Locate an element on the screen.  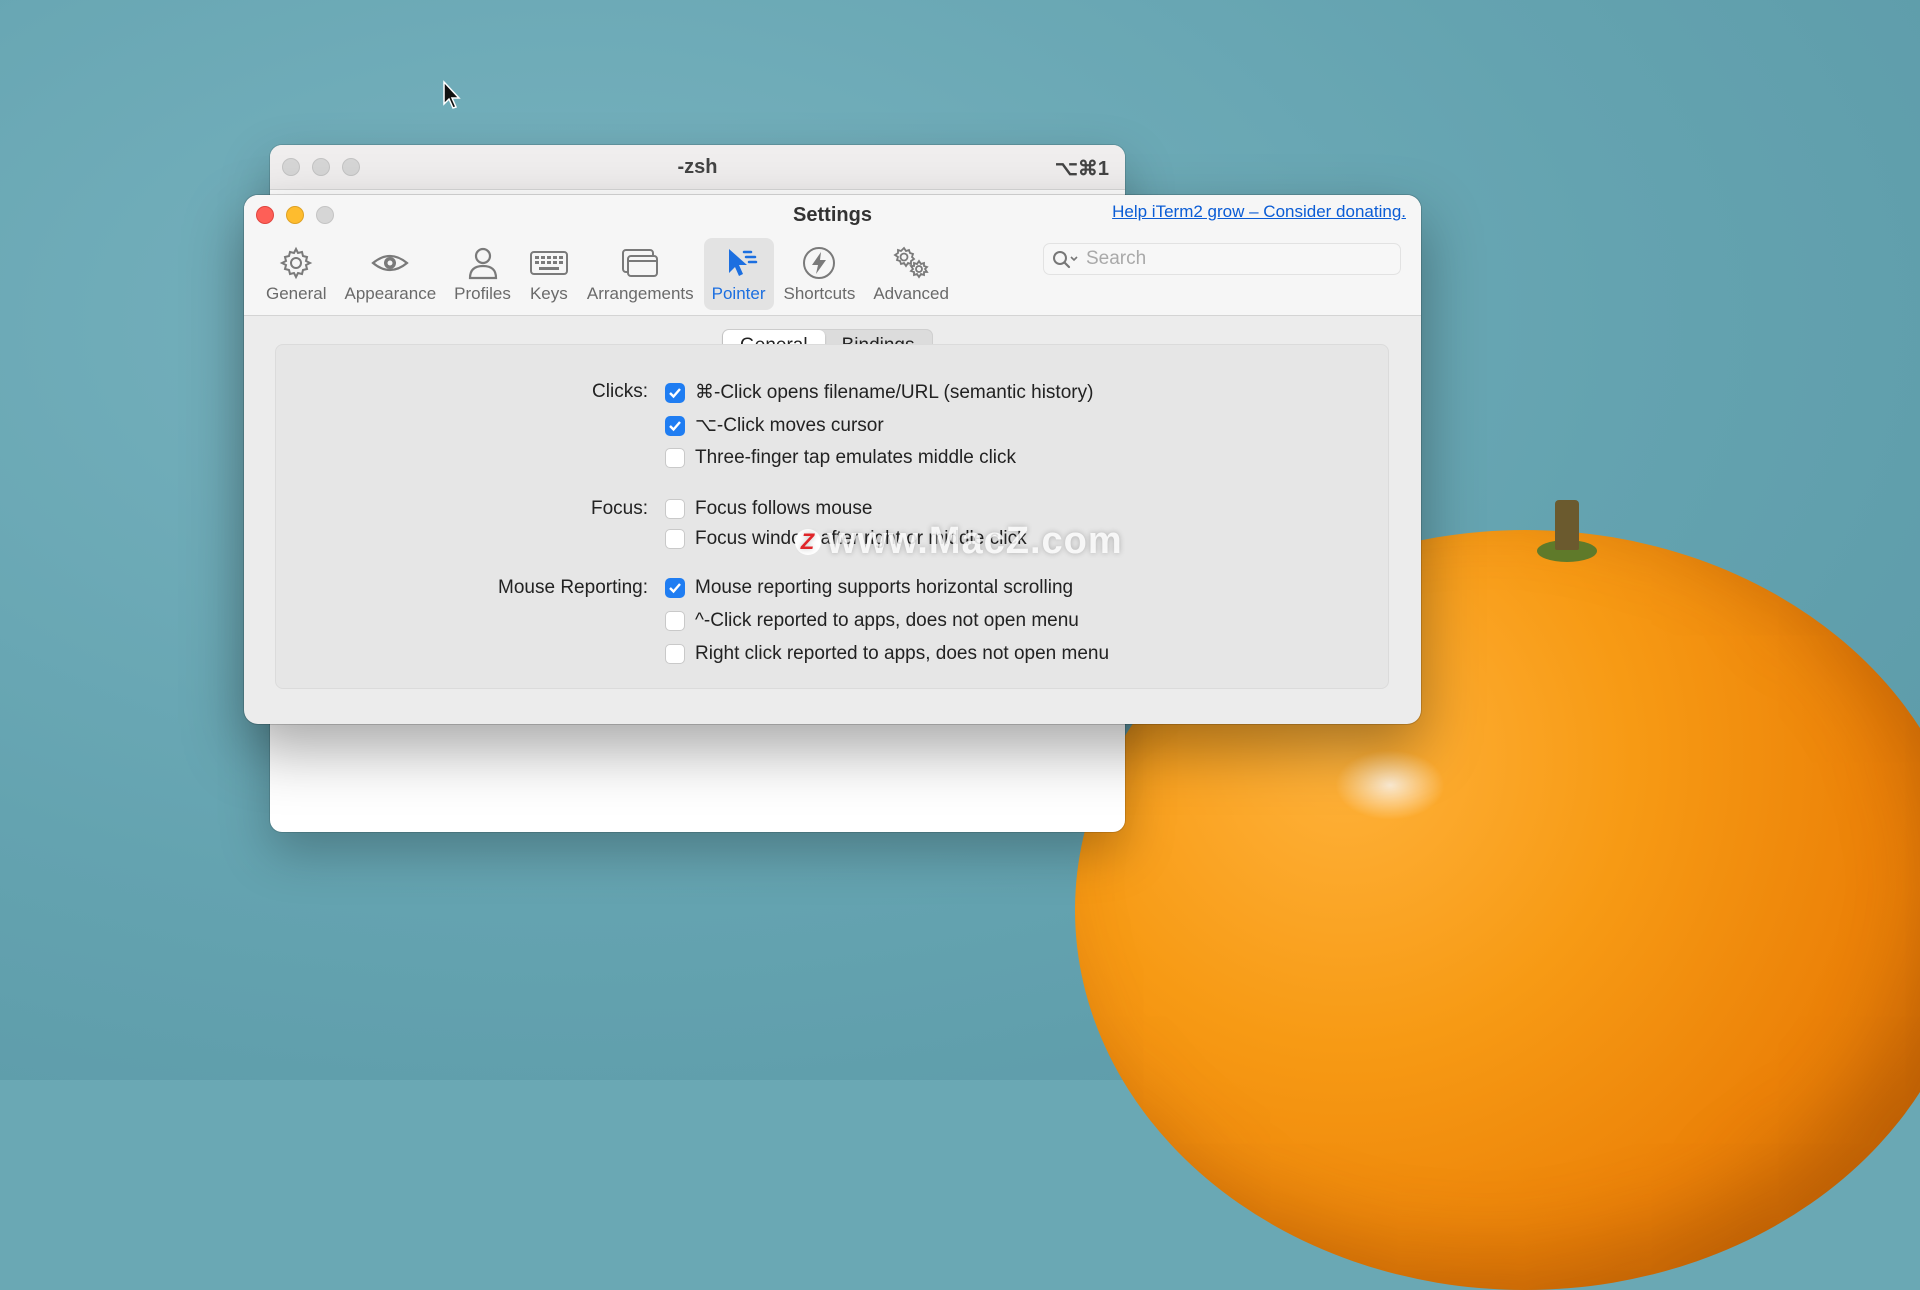
orange-stem is located at coordinates (1567, 525).